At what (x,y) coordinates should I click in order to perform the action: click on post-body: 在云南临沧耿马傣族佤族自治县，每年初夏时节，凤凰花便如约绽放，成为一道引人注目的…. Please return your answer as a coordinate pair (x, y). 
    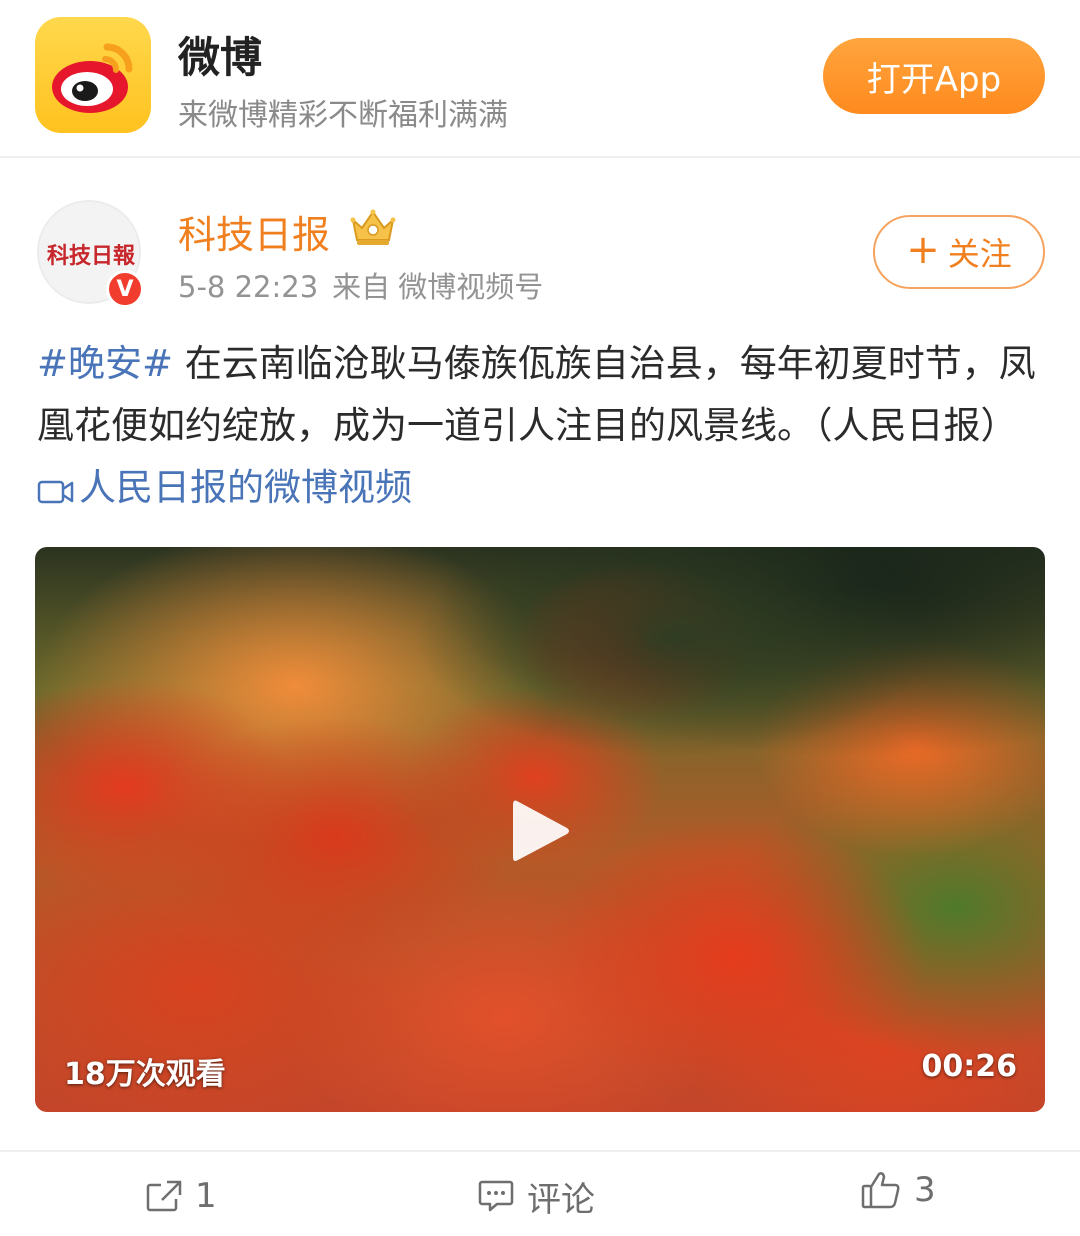
    Looking at the image, I should click on (536, 394).